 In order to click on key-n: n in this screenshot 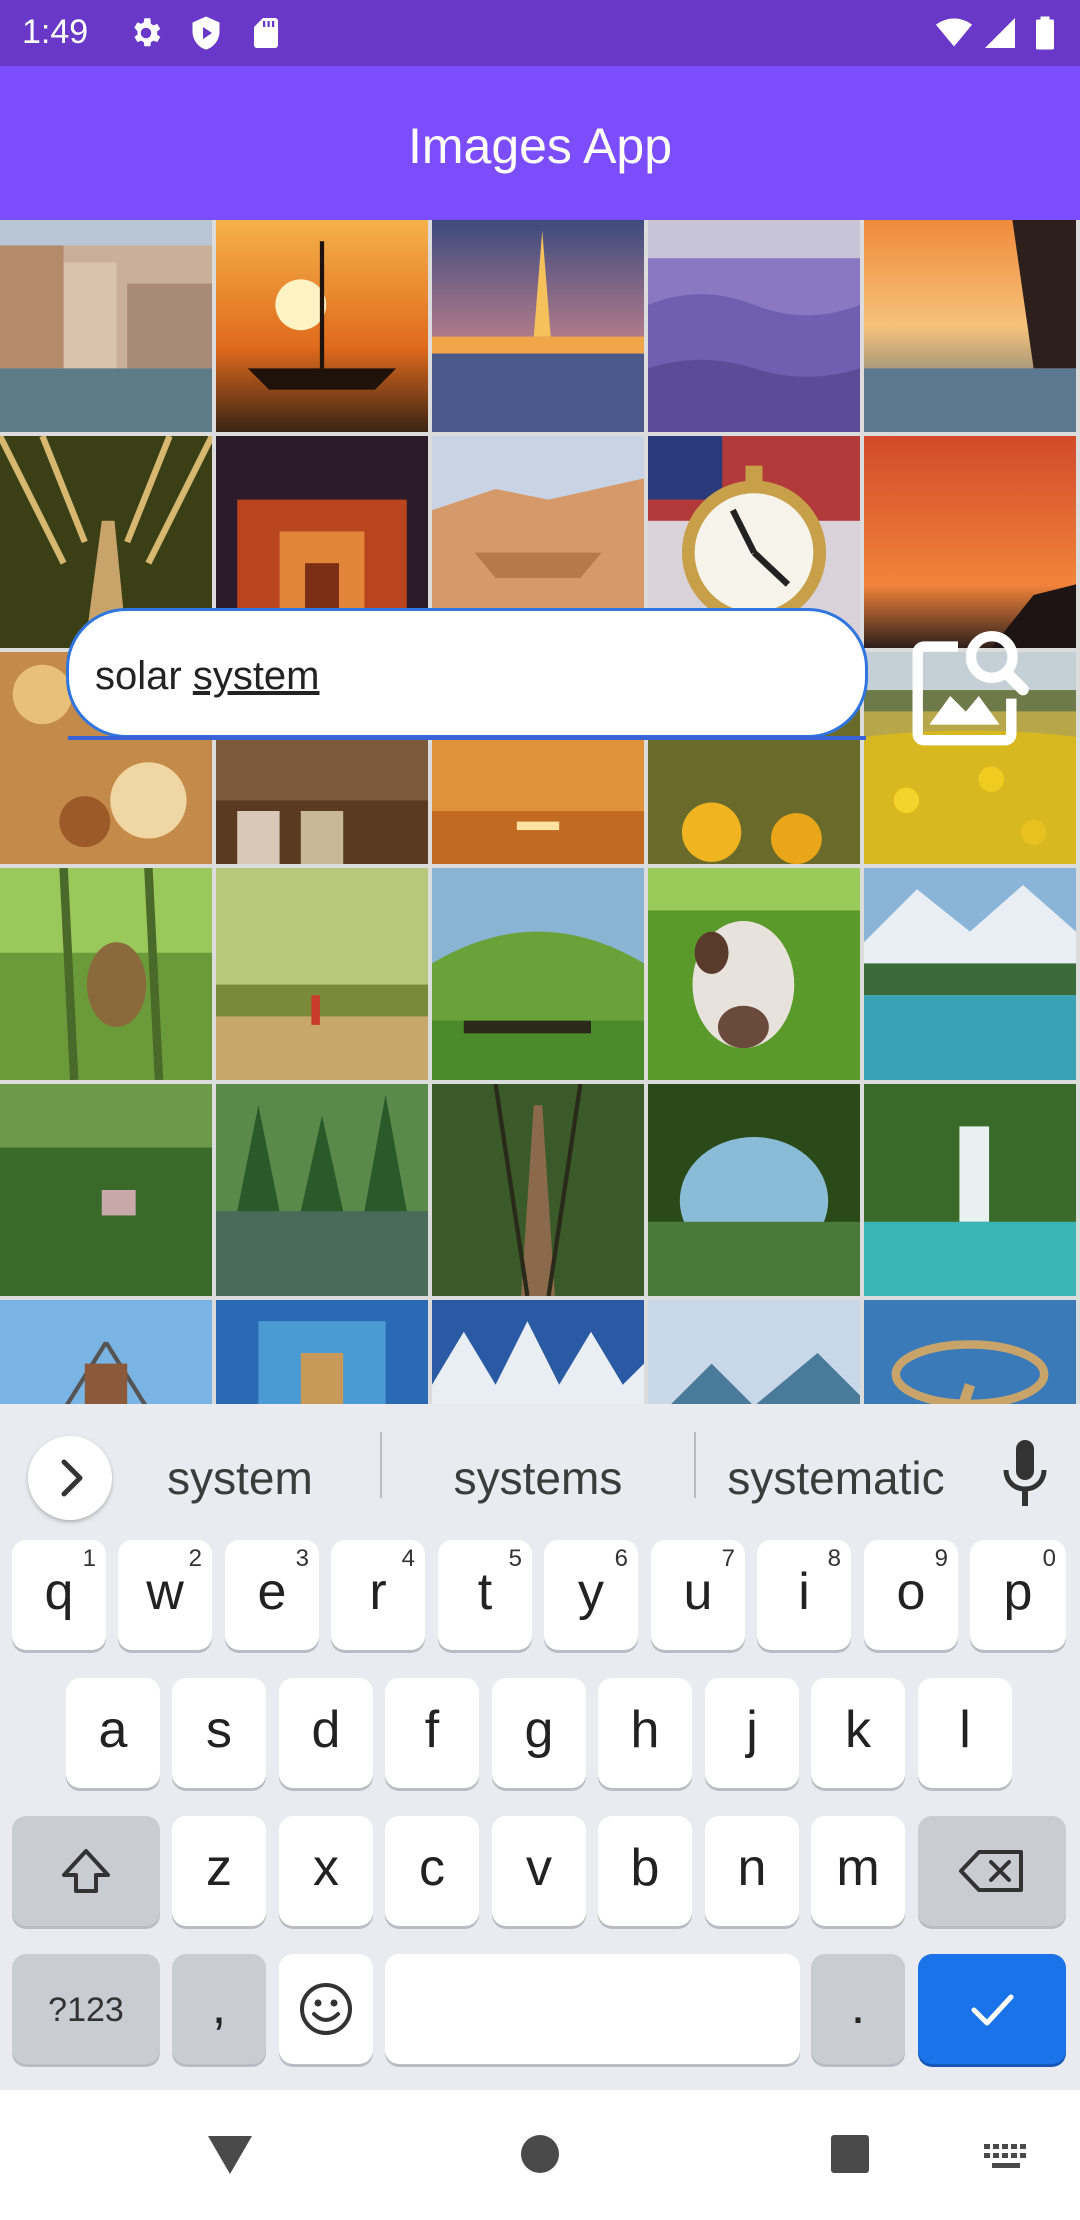, I will do `click(752, 1871)`.